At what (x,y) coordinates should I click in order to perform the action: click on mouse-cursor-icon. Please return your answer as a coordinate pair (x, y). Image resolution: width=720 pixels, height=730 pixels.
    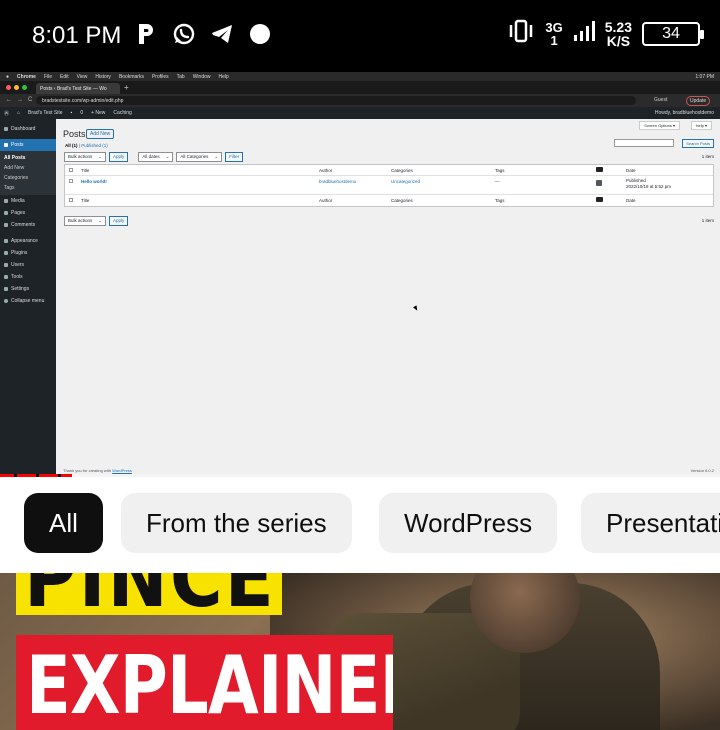
    Looking at the image, I should click on (416, 308).